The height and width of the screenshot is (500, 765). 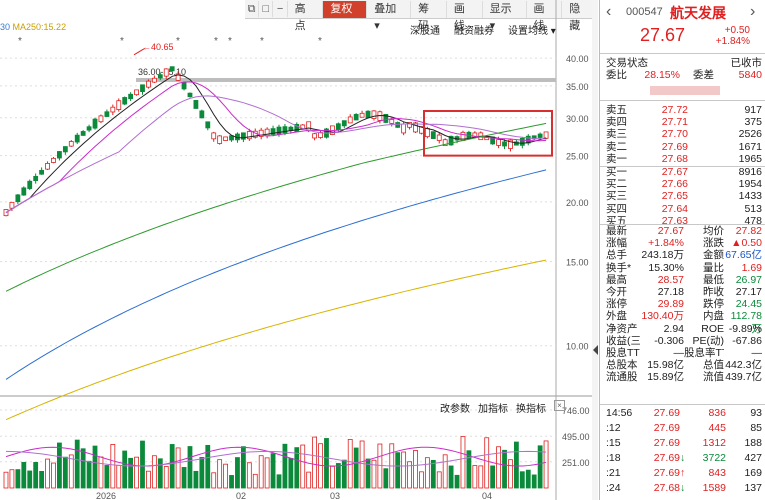 I want to click on stat-value: ▲0.50, so click(x=746, y=243).